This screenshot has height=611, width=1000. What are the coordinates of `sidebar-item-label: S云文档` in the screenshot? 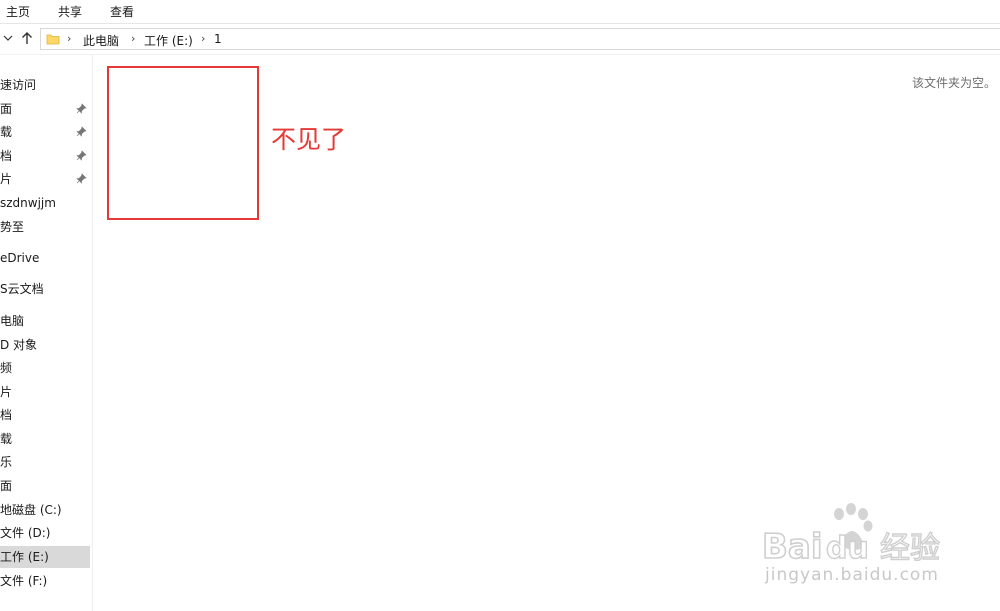 It's located at (22, 289).